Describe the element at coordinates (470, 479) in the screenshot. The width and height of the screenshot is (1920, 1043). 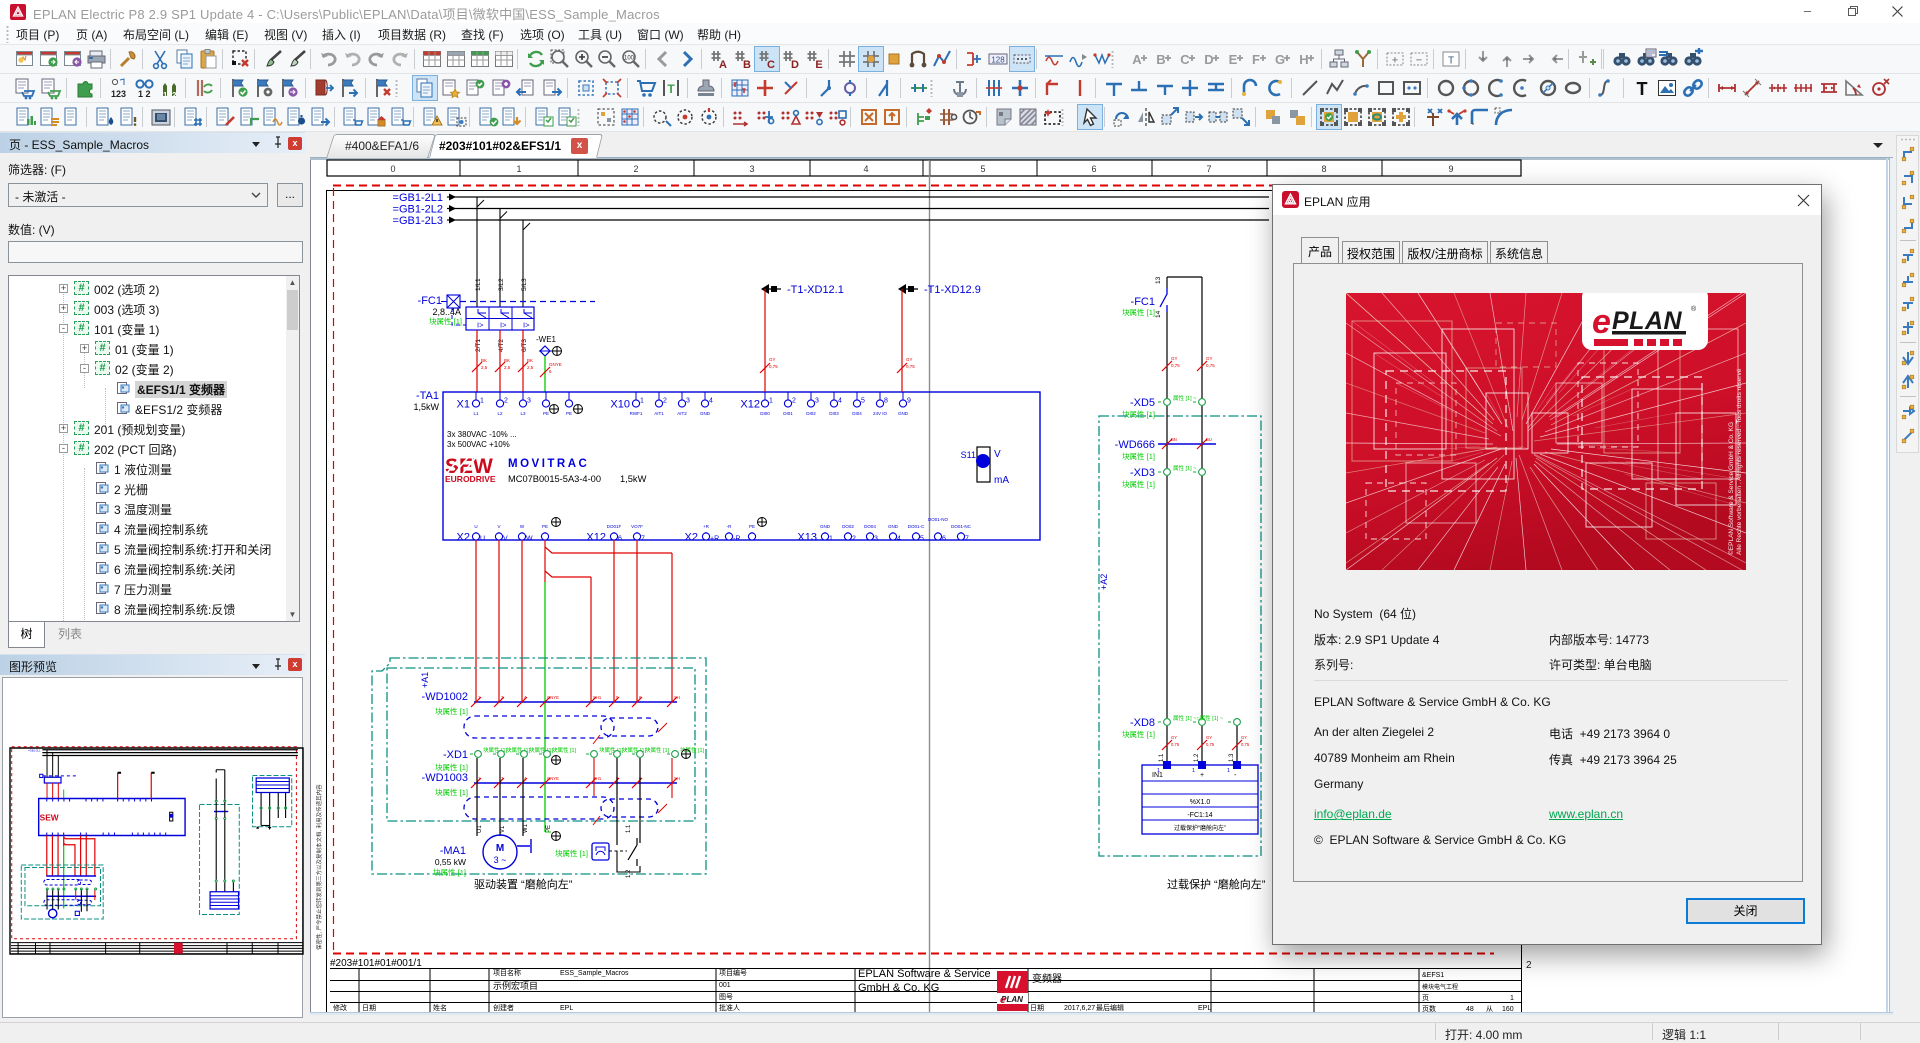
I see `svg-text: EURODRIVE` at that location.